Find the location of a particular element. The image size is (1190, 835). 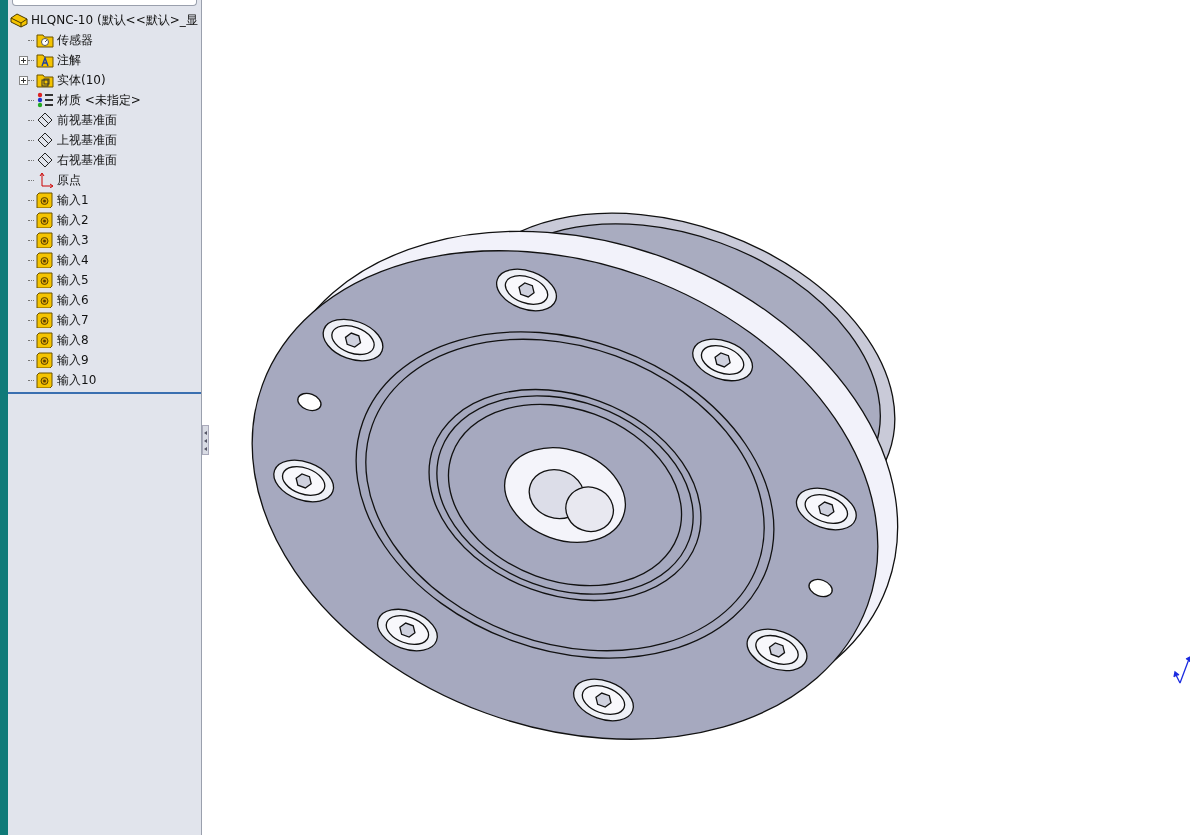

sensor-folder-icon is located at coordinates (45, 40).